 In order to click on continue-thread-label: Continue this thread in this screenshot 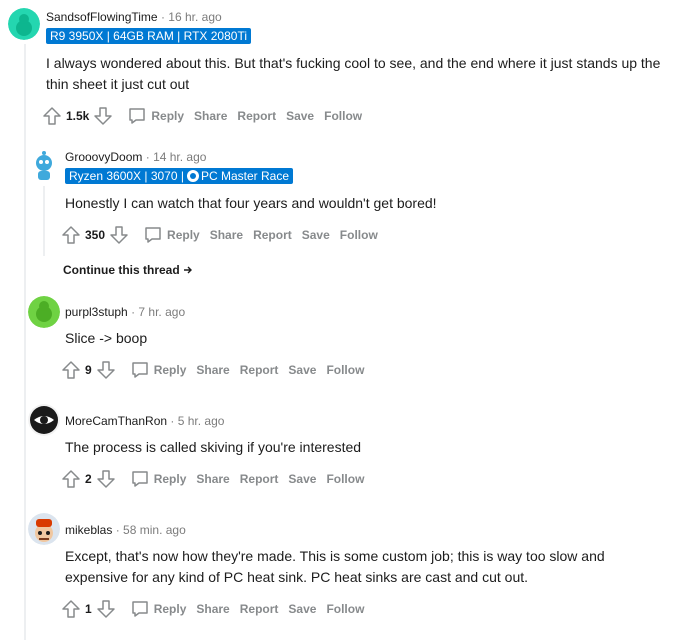, I will do `click(121, 270)`.